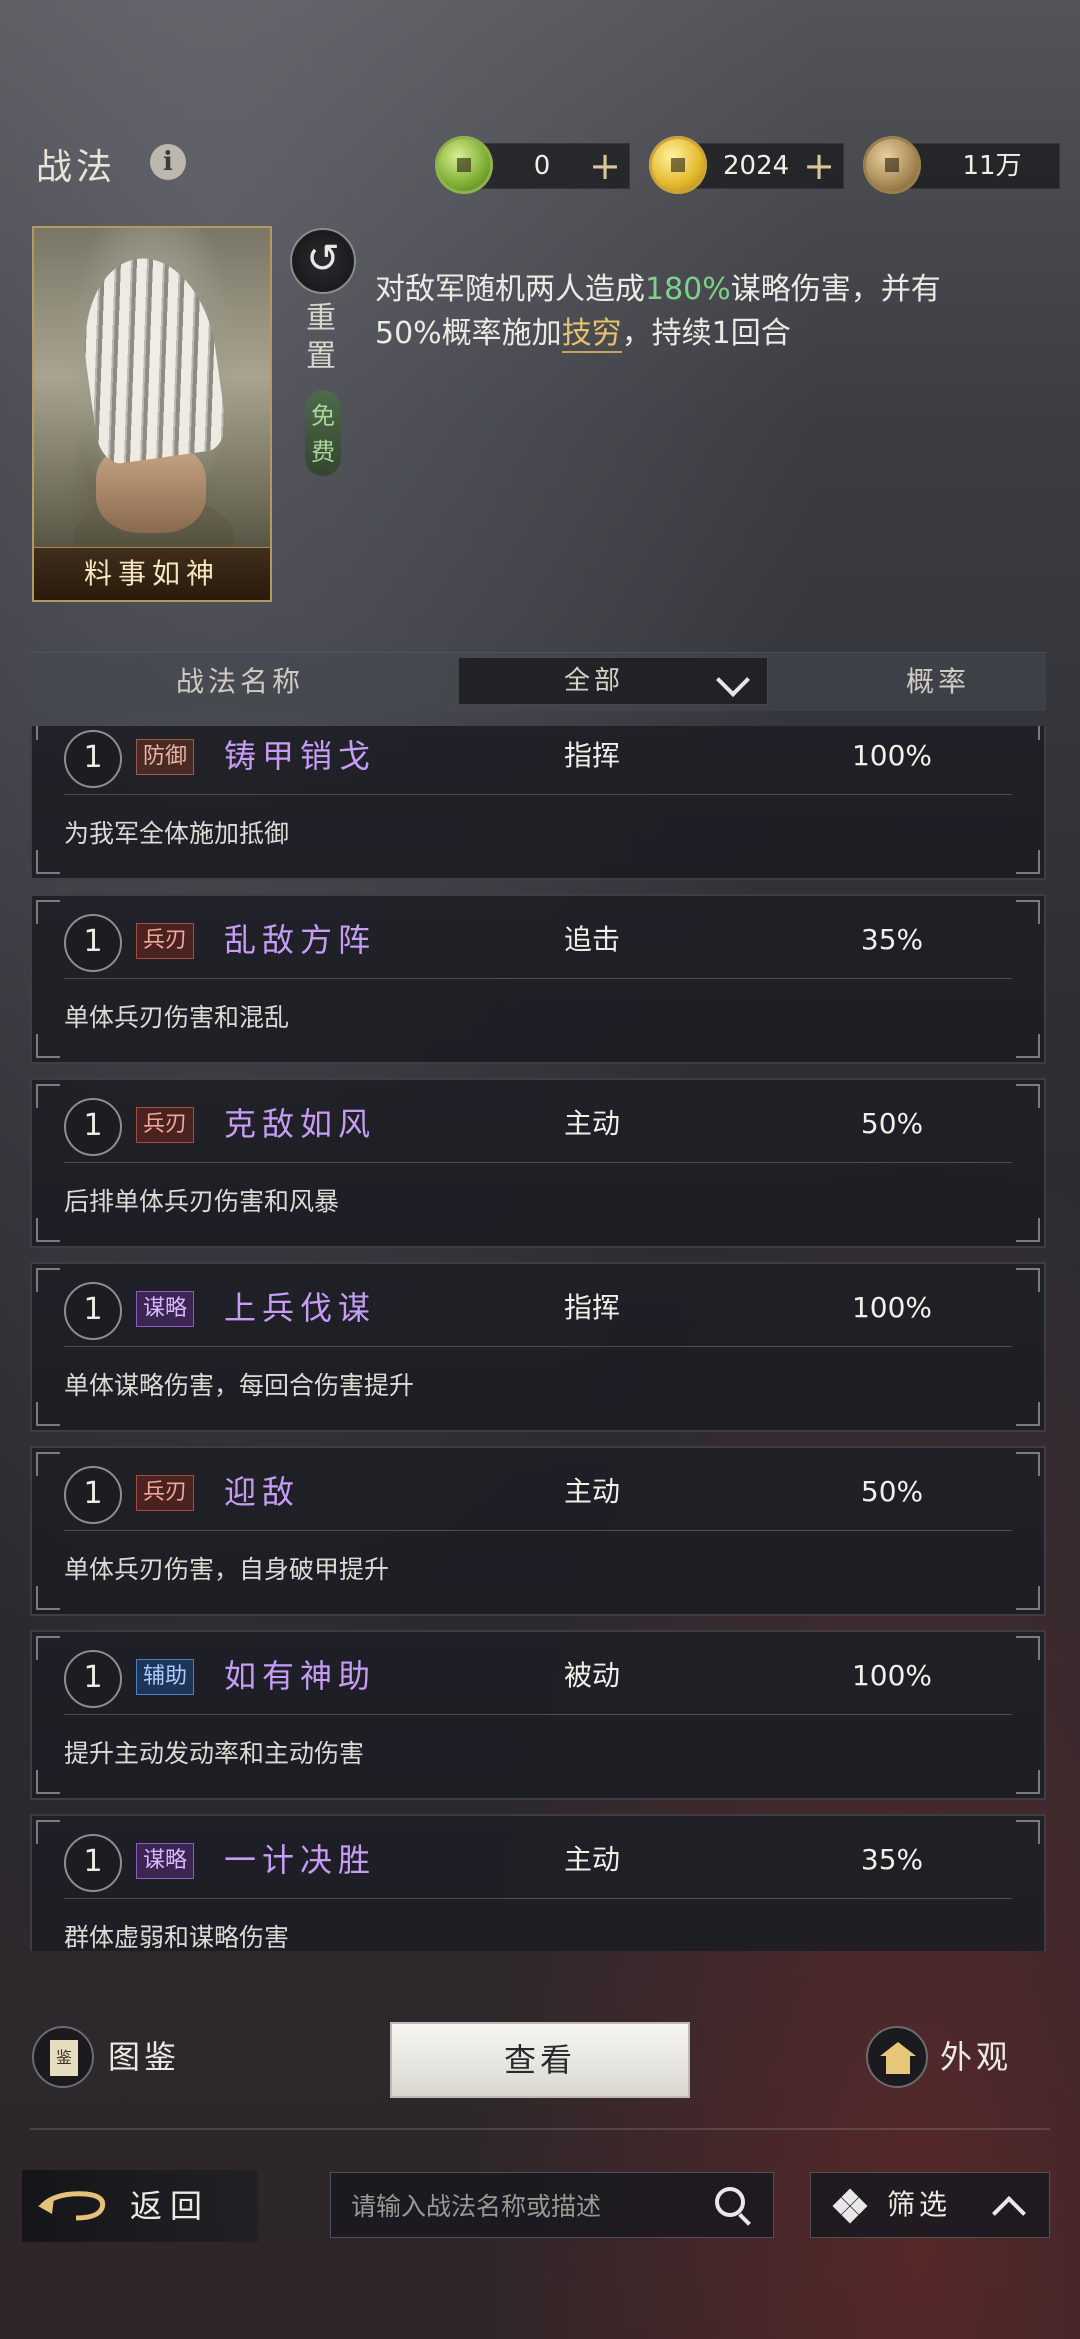 Image resolution: width=1080 pixels, height=2339 pixels. I want to click on copper-coin-icon, so click(892, 165).